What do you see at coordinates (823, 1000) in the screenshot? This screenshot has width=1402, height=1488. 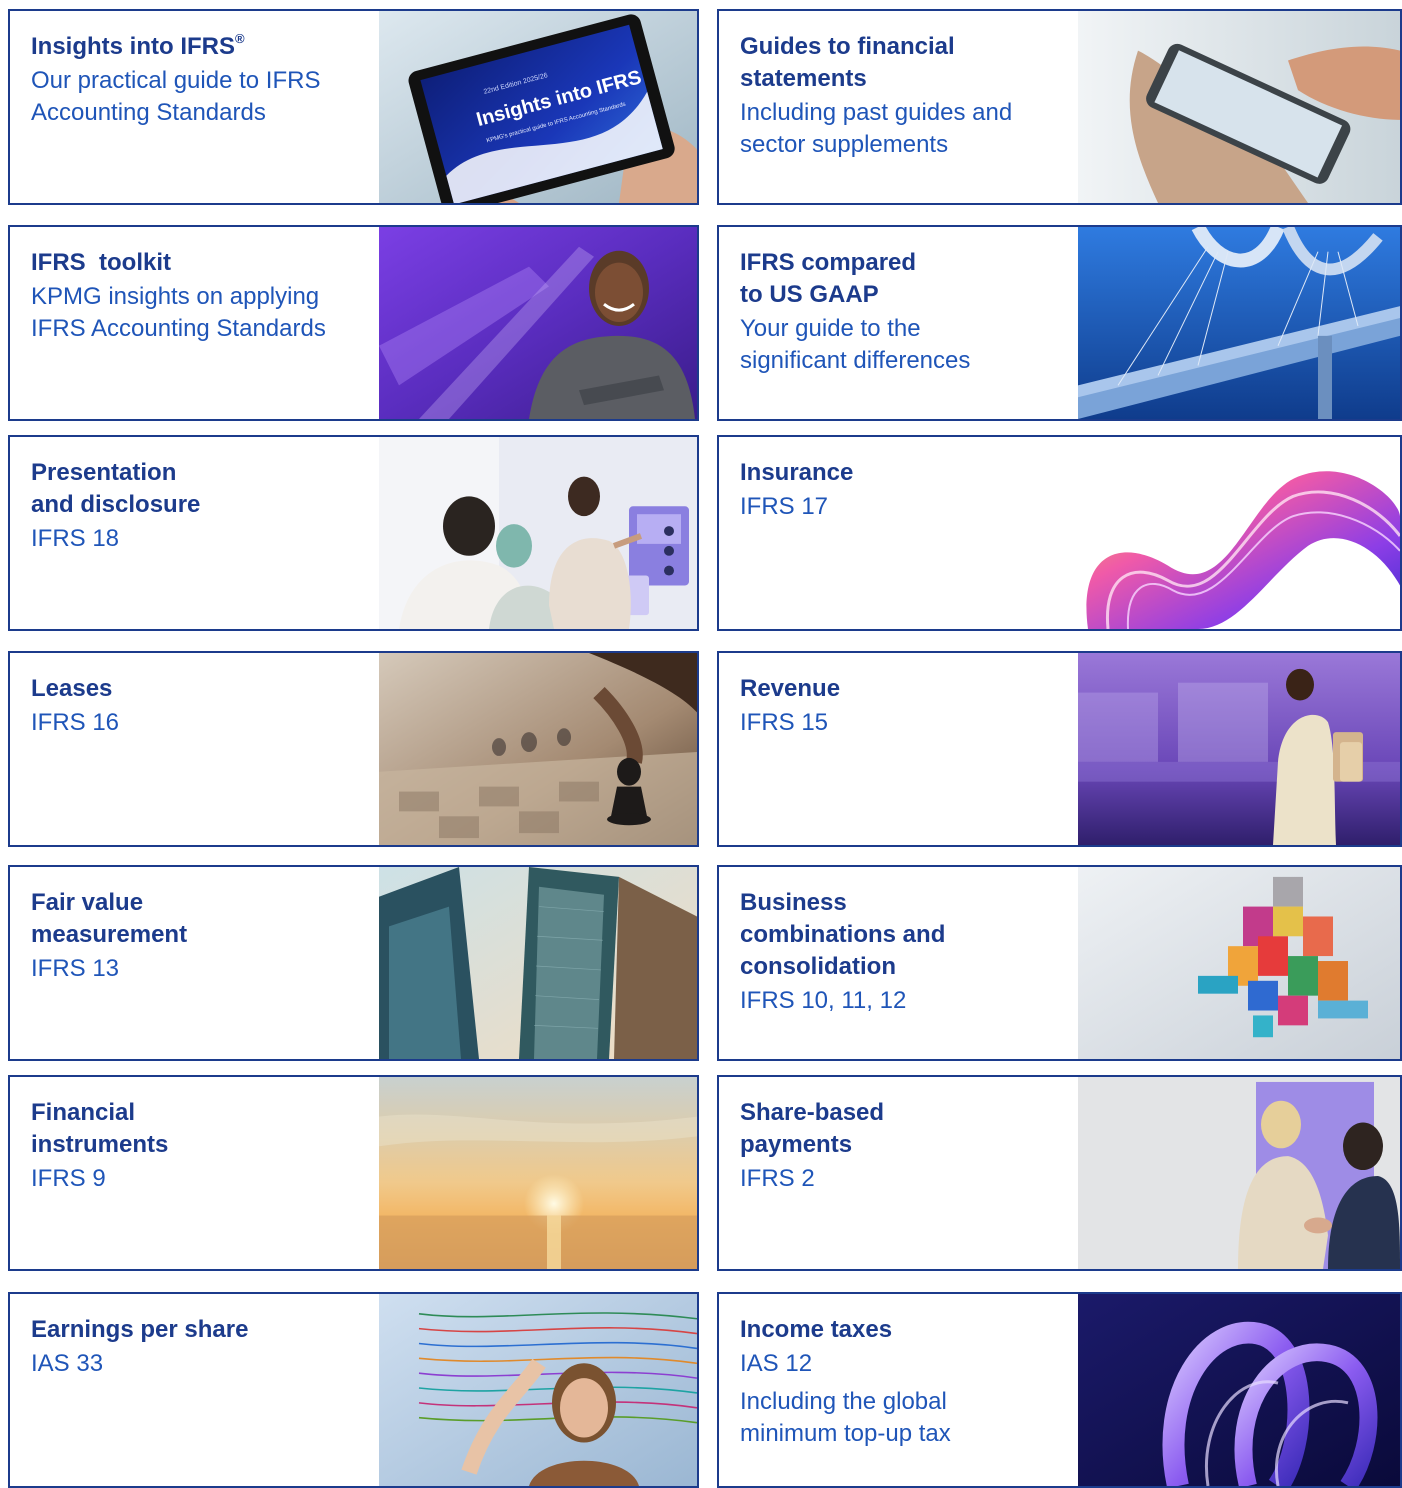 I see `card-subtitle: IFRS 10, 11, 12` at bounding box center [823, 1000].